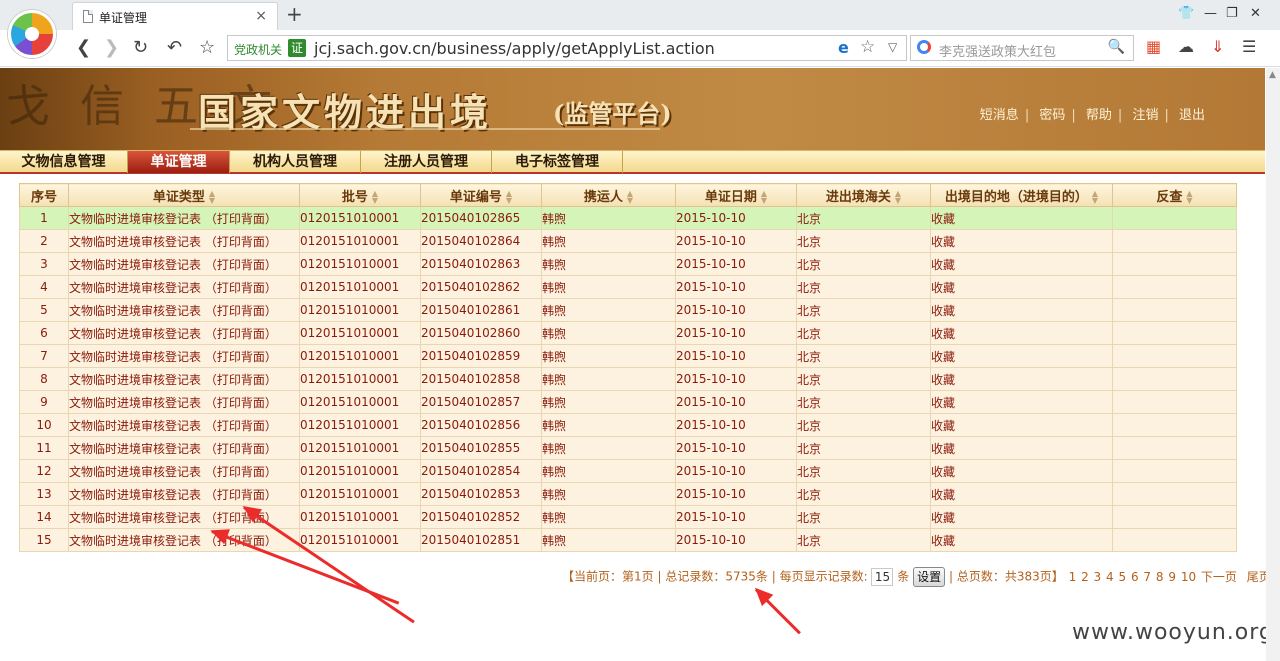  Describe the element at coordinates (111, 47) in the screenshot. I see `forward-icon: ❯` at that location.